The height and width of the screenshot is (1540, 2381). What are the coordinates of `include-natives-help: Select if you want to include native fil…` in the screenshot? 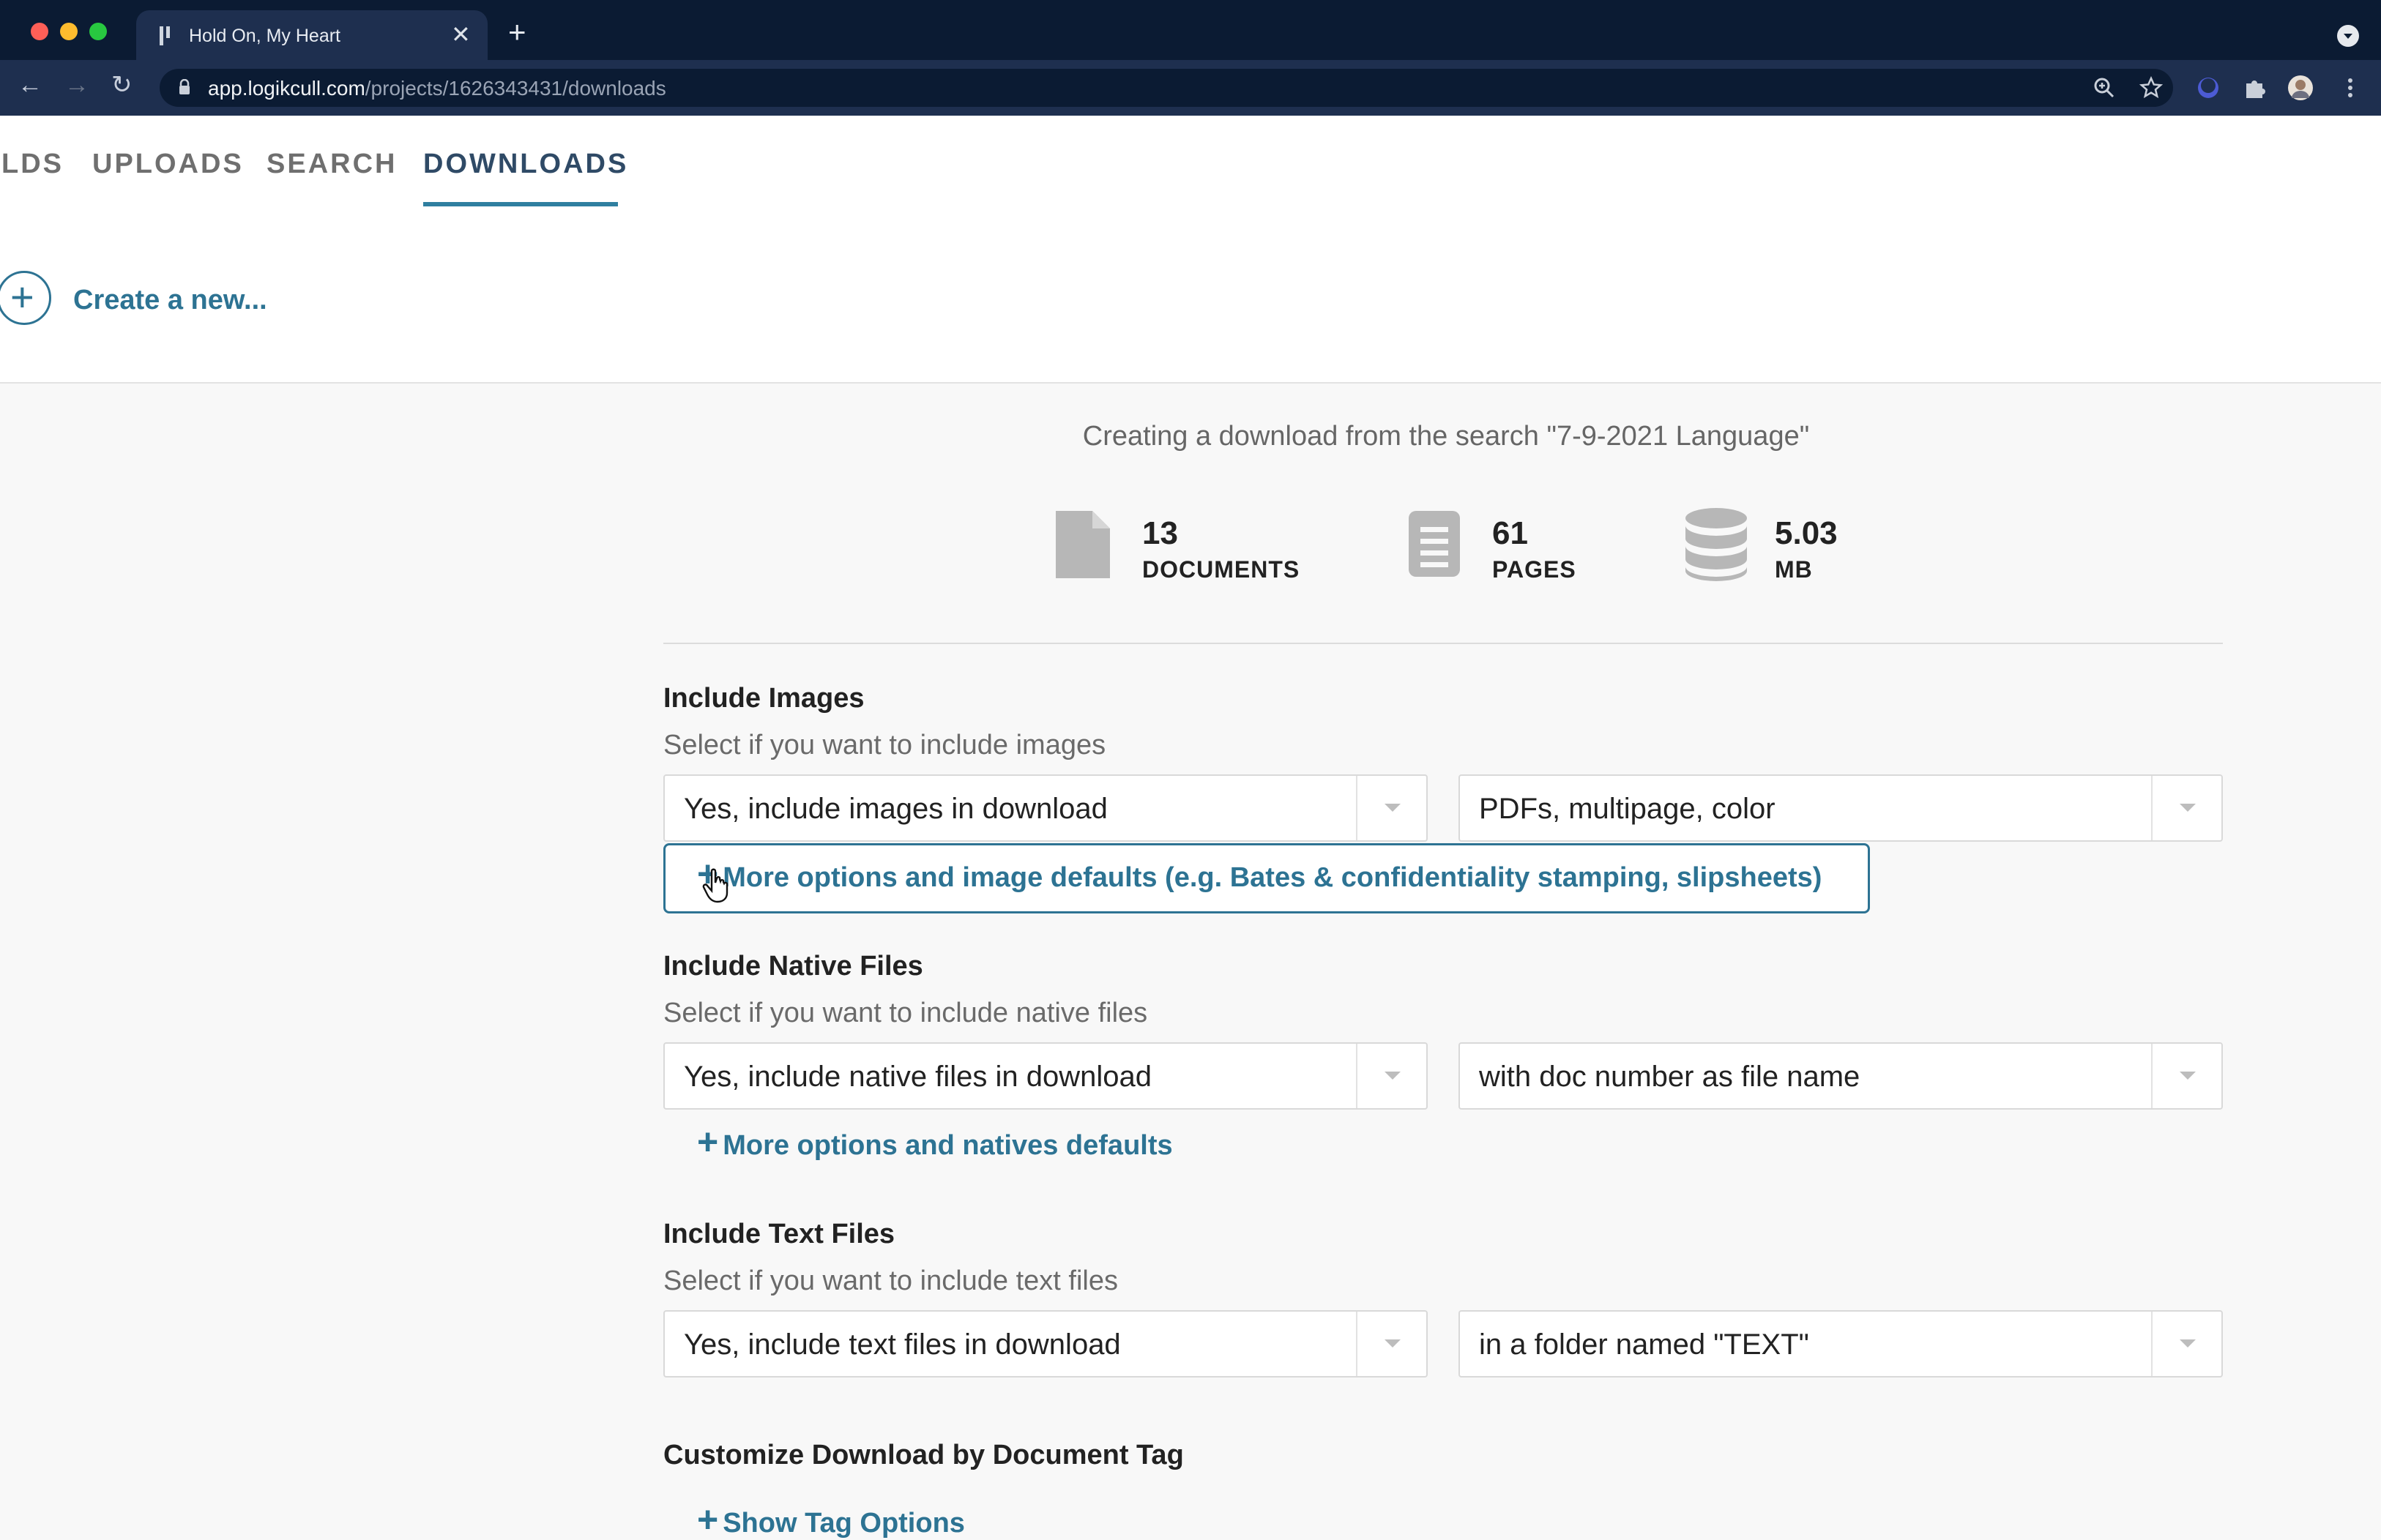 It's located at (905, 1013).